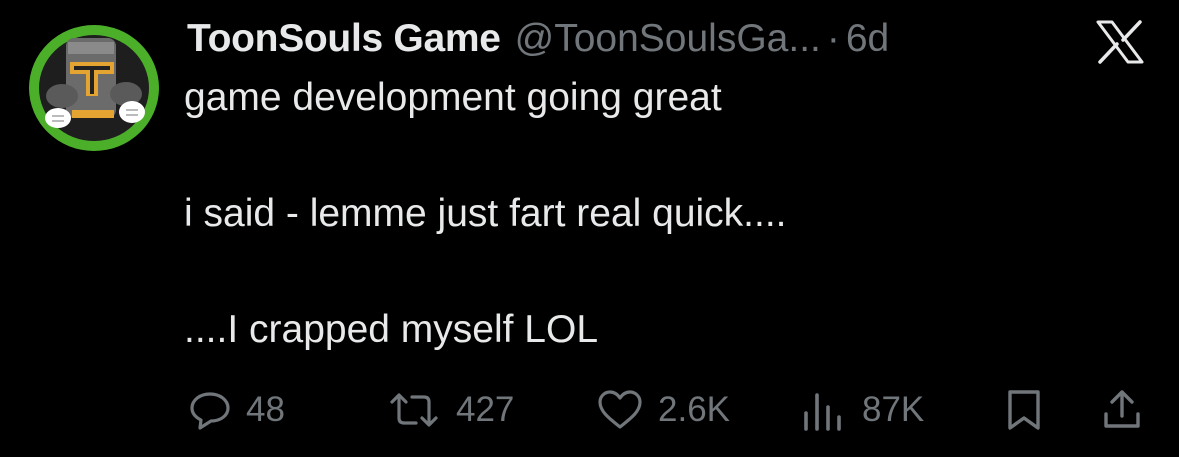 This screenshot has height=457, width=1179. Describe the element at coordinates (893, 409) in the screenshot. I see `views-count: 87K` at that location.